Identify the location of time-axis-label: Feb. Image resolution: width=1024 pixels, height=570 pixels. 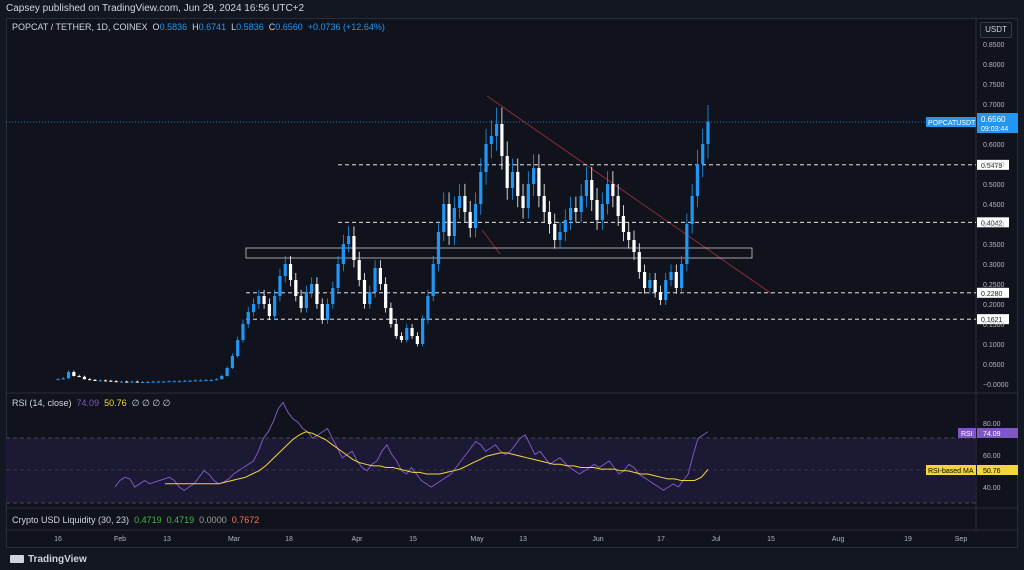
(120, 539).